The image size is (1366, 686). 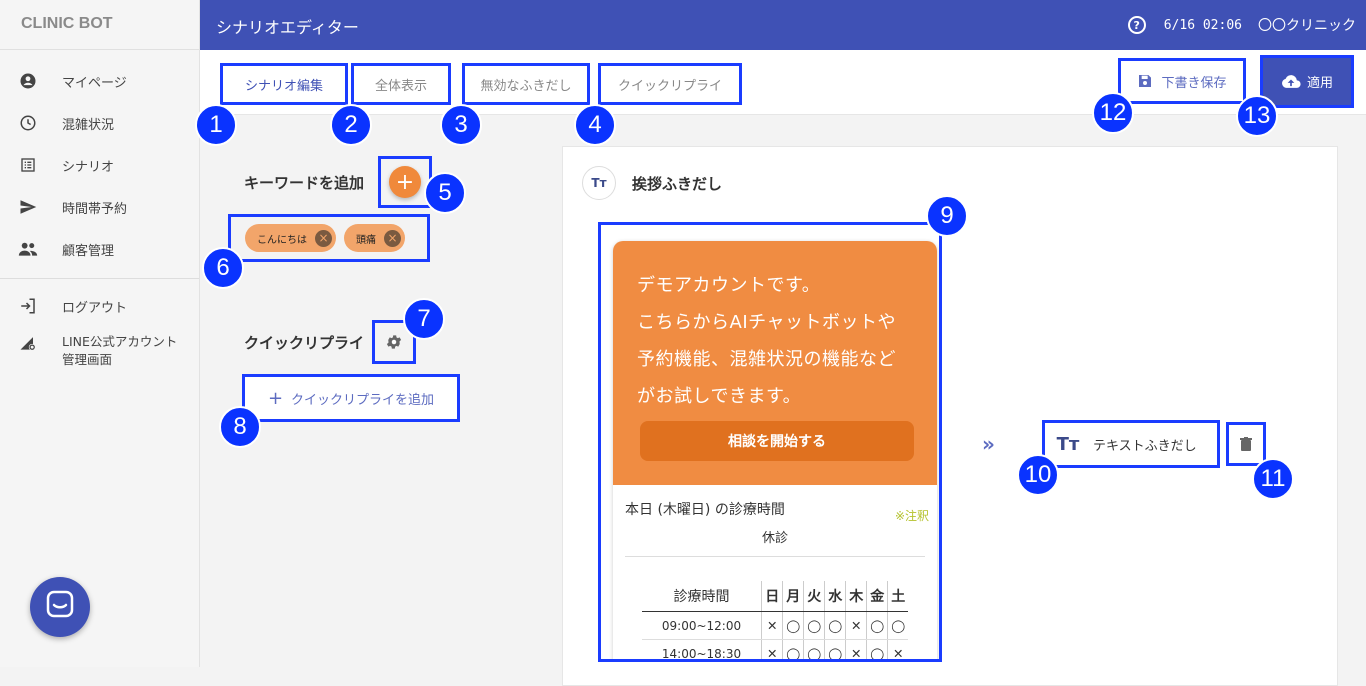 What do you see at coordinates (988, 444) in the screenshot?
I see `double-chevron-right-icon: »` at bounding box center [988, 444].